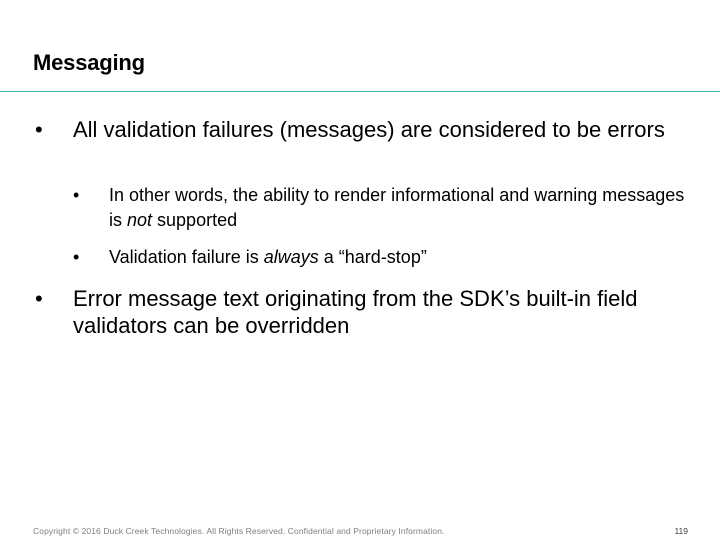 This screenshot has height=540, width=720. Describe the element at coordinates (186, 257) in the screenshot. I see `sub-bullet-text-before: Validation failure is` at that location.